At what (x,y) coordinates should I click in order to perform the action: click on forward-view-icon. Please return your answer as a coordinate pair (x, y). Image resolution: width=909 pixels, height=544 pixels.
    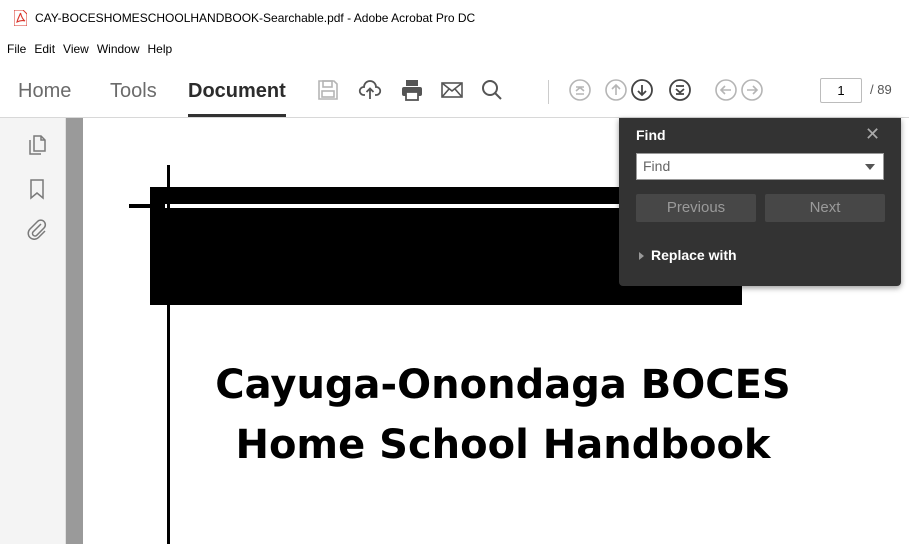
    Looking at the image, I should click on (752, 90).